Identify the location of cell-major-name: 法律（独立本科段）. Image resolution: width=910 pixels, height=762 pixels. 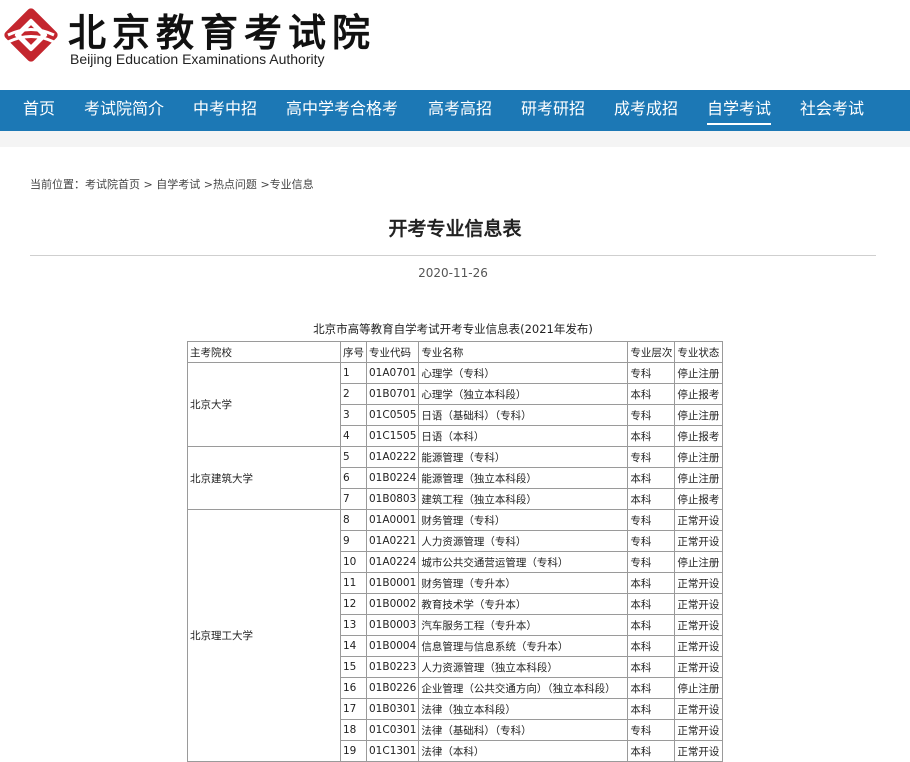
(523, 709).